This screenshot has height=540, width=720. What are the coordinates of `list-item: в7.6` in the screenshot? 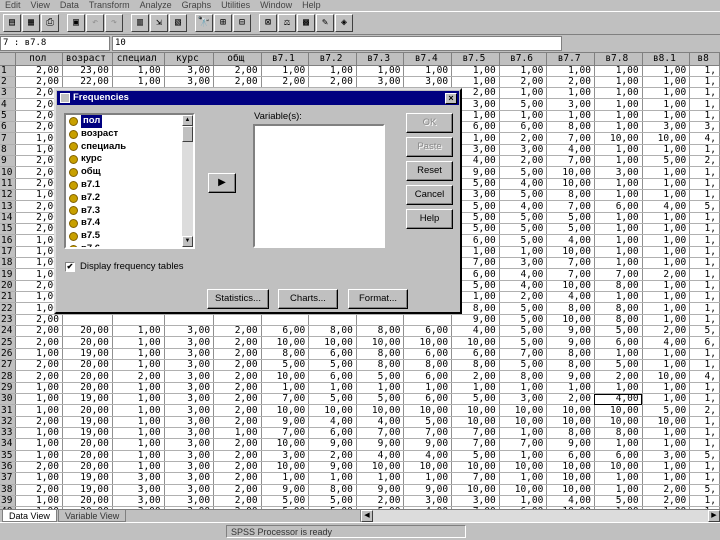 It's located at (129, 245).